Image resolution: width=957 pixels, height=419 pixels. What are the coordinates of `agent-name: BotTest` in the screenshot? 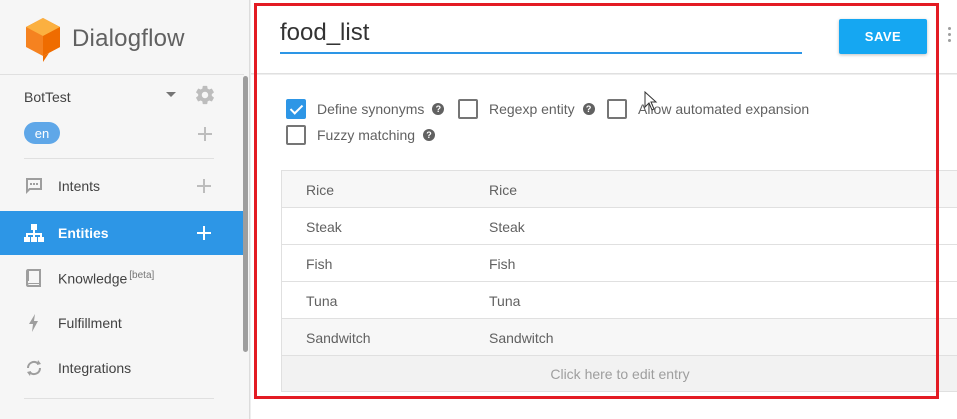 It's located at (47, 97).